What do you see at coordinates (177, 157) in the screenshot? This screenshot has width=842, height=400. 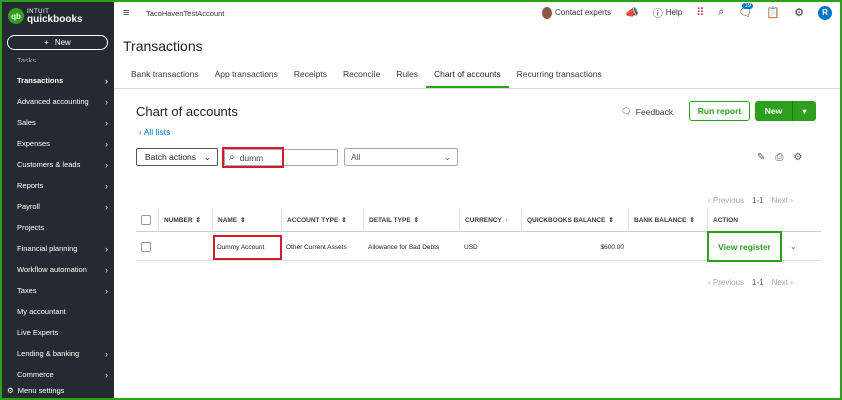 I see `batch-actions-dropdown: Batch actions ⌄` at bounding box center [177, 157].